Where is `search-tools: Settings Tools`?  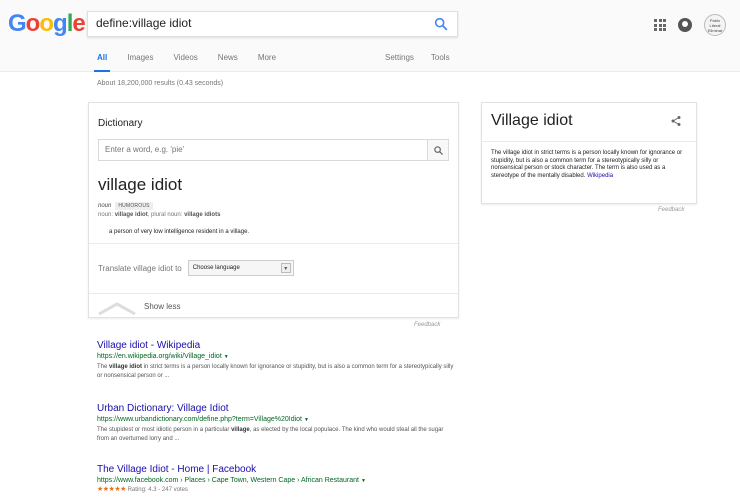
search-tools: Settings Tools is located at coordinates (426, 57).